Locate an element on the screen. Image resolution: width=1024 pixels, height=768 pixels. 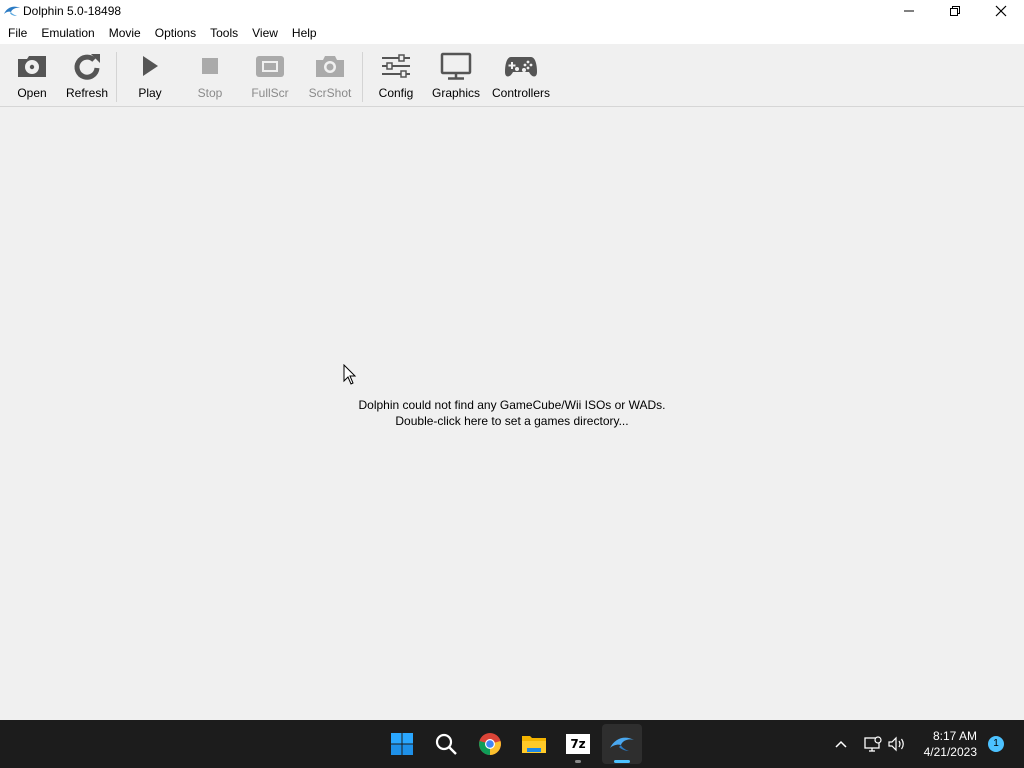
file-explorer-icon is located at coordinates (534, 744).